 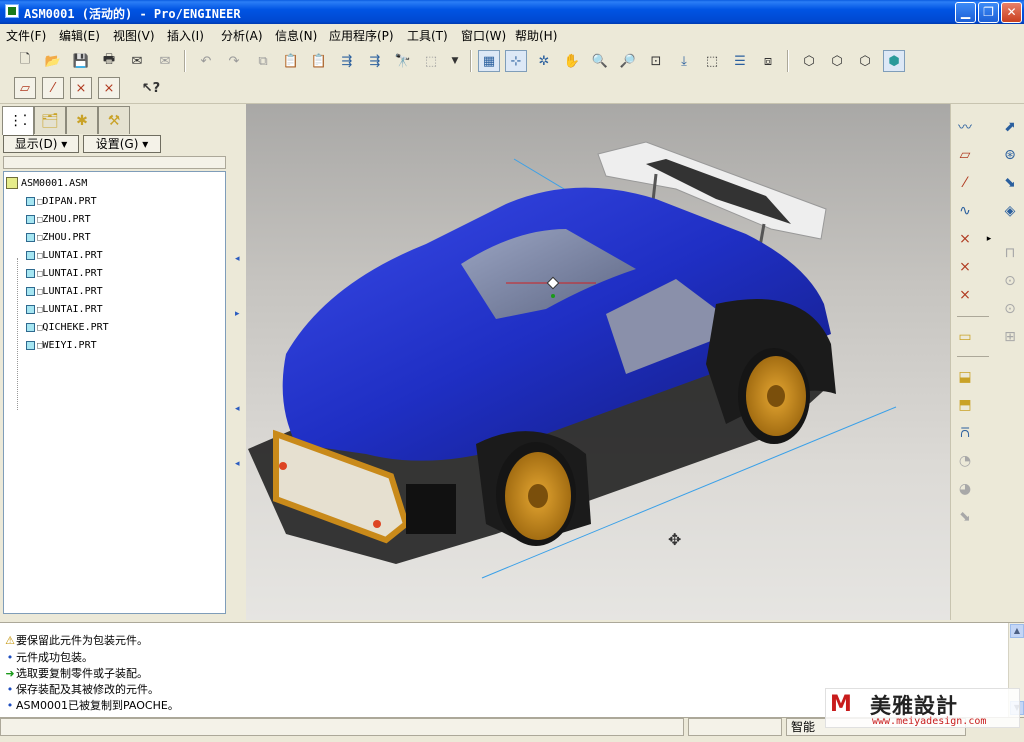 I want to click on restore-button: ❐, so click(x=988, y=12).